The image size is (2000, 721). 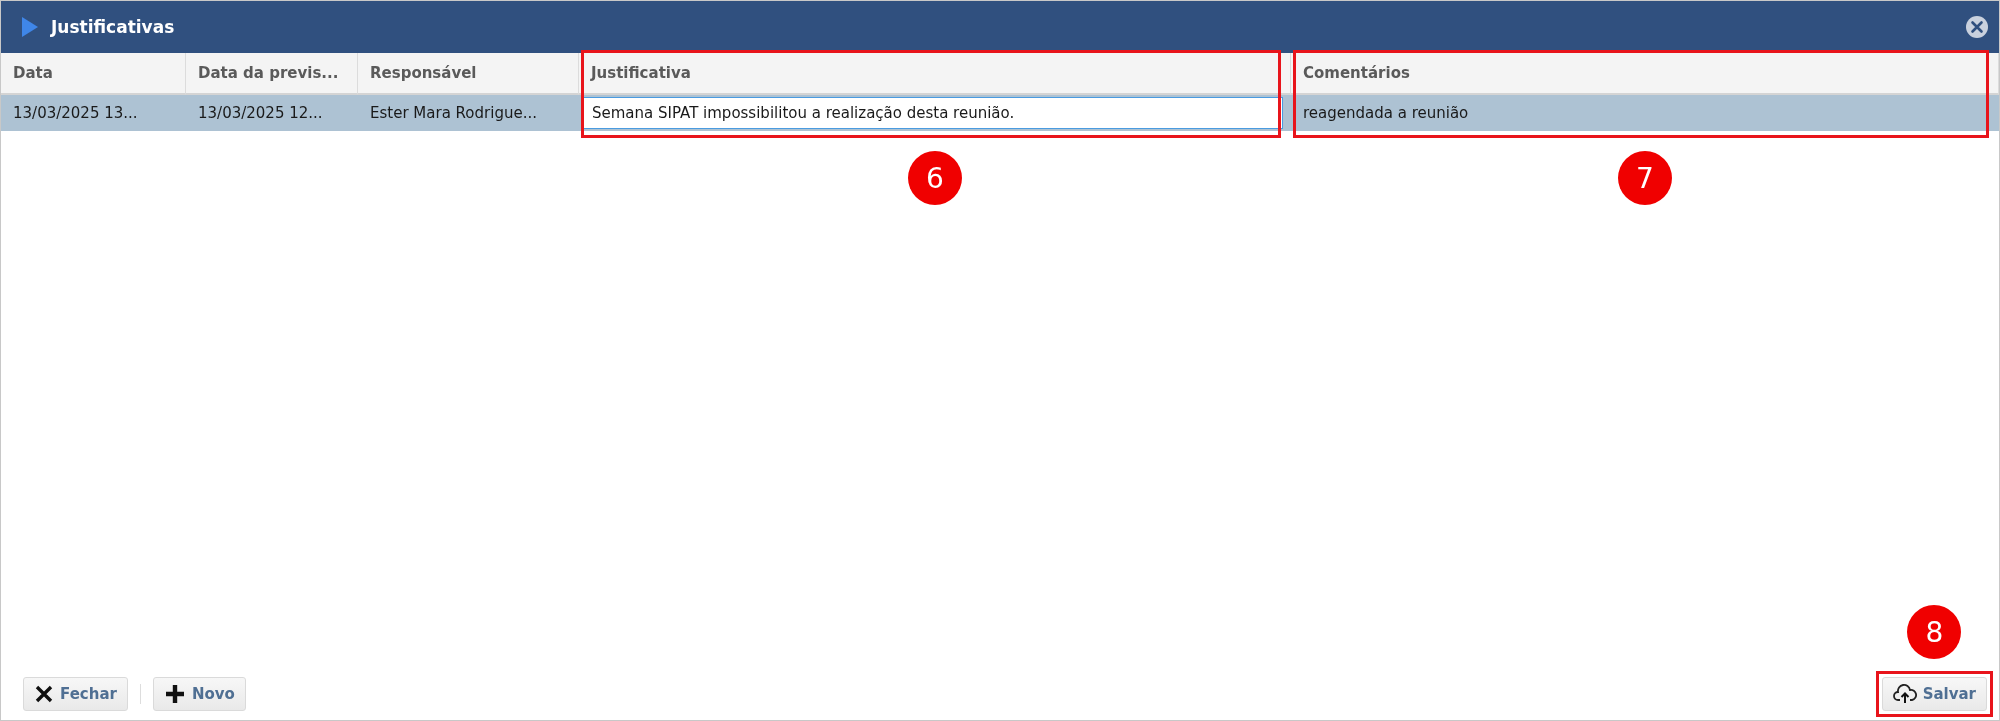 I want to click on step-number: 6, so click(x=935, y=178).